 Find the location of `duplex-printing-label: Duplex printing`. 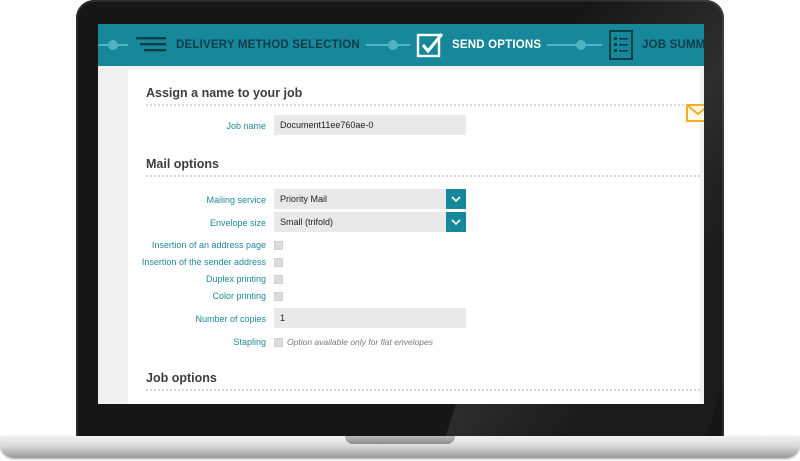

duplex-printing-label: Duplex printing is located at coordinates (235, 279).